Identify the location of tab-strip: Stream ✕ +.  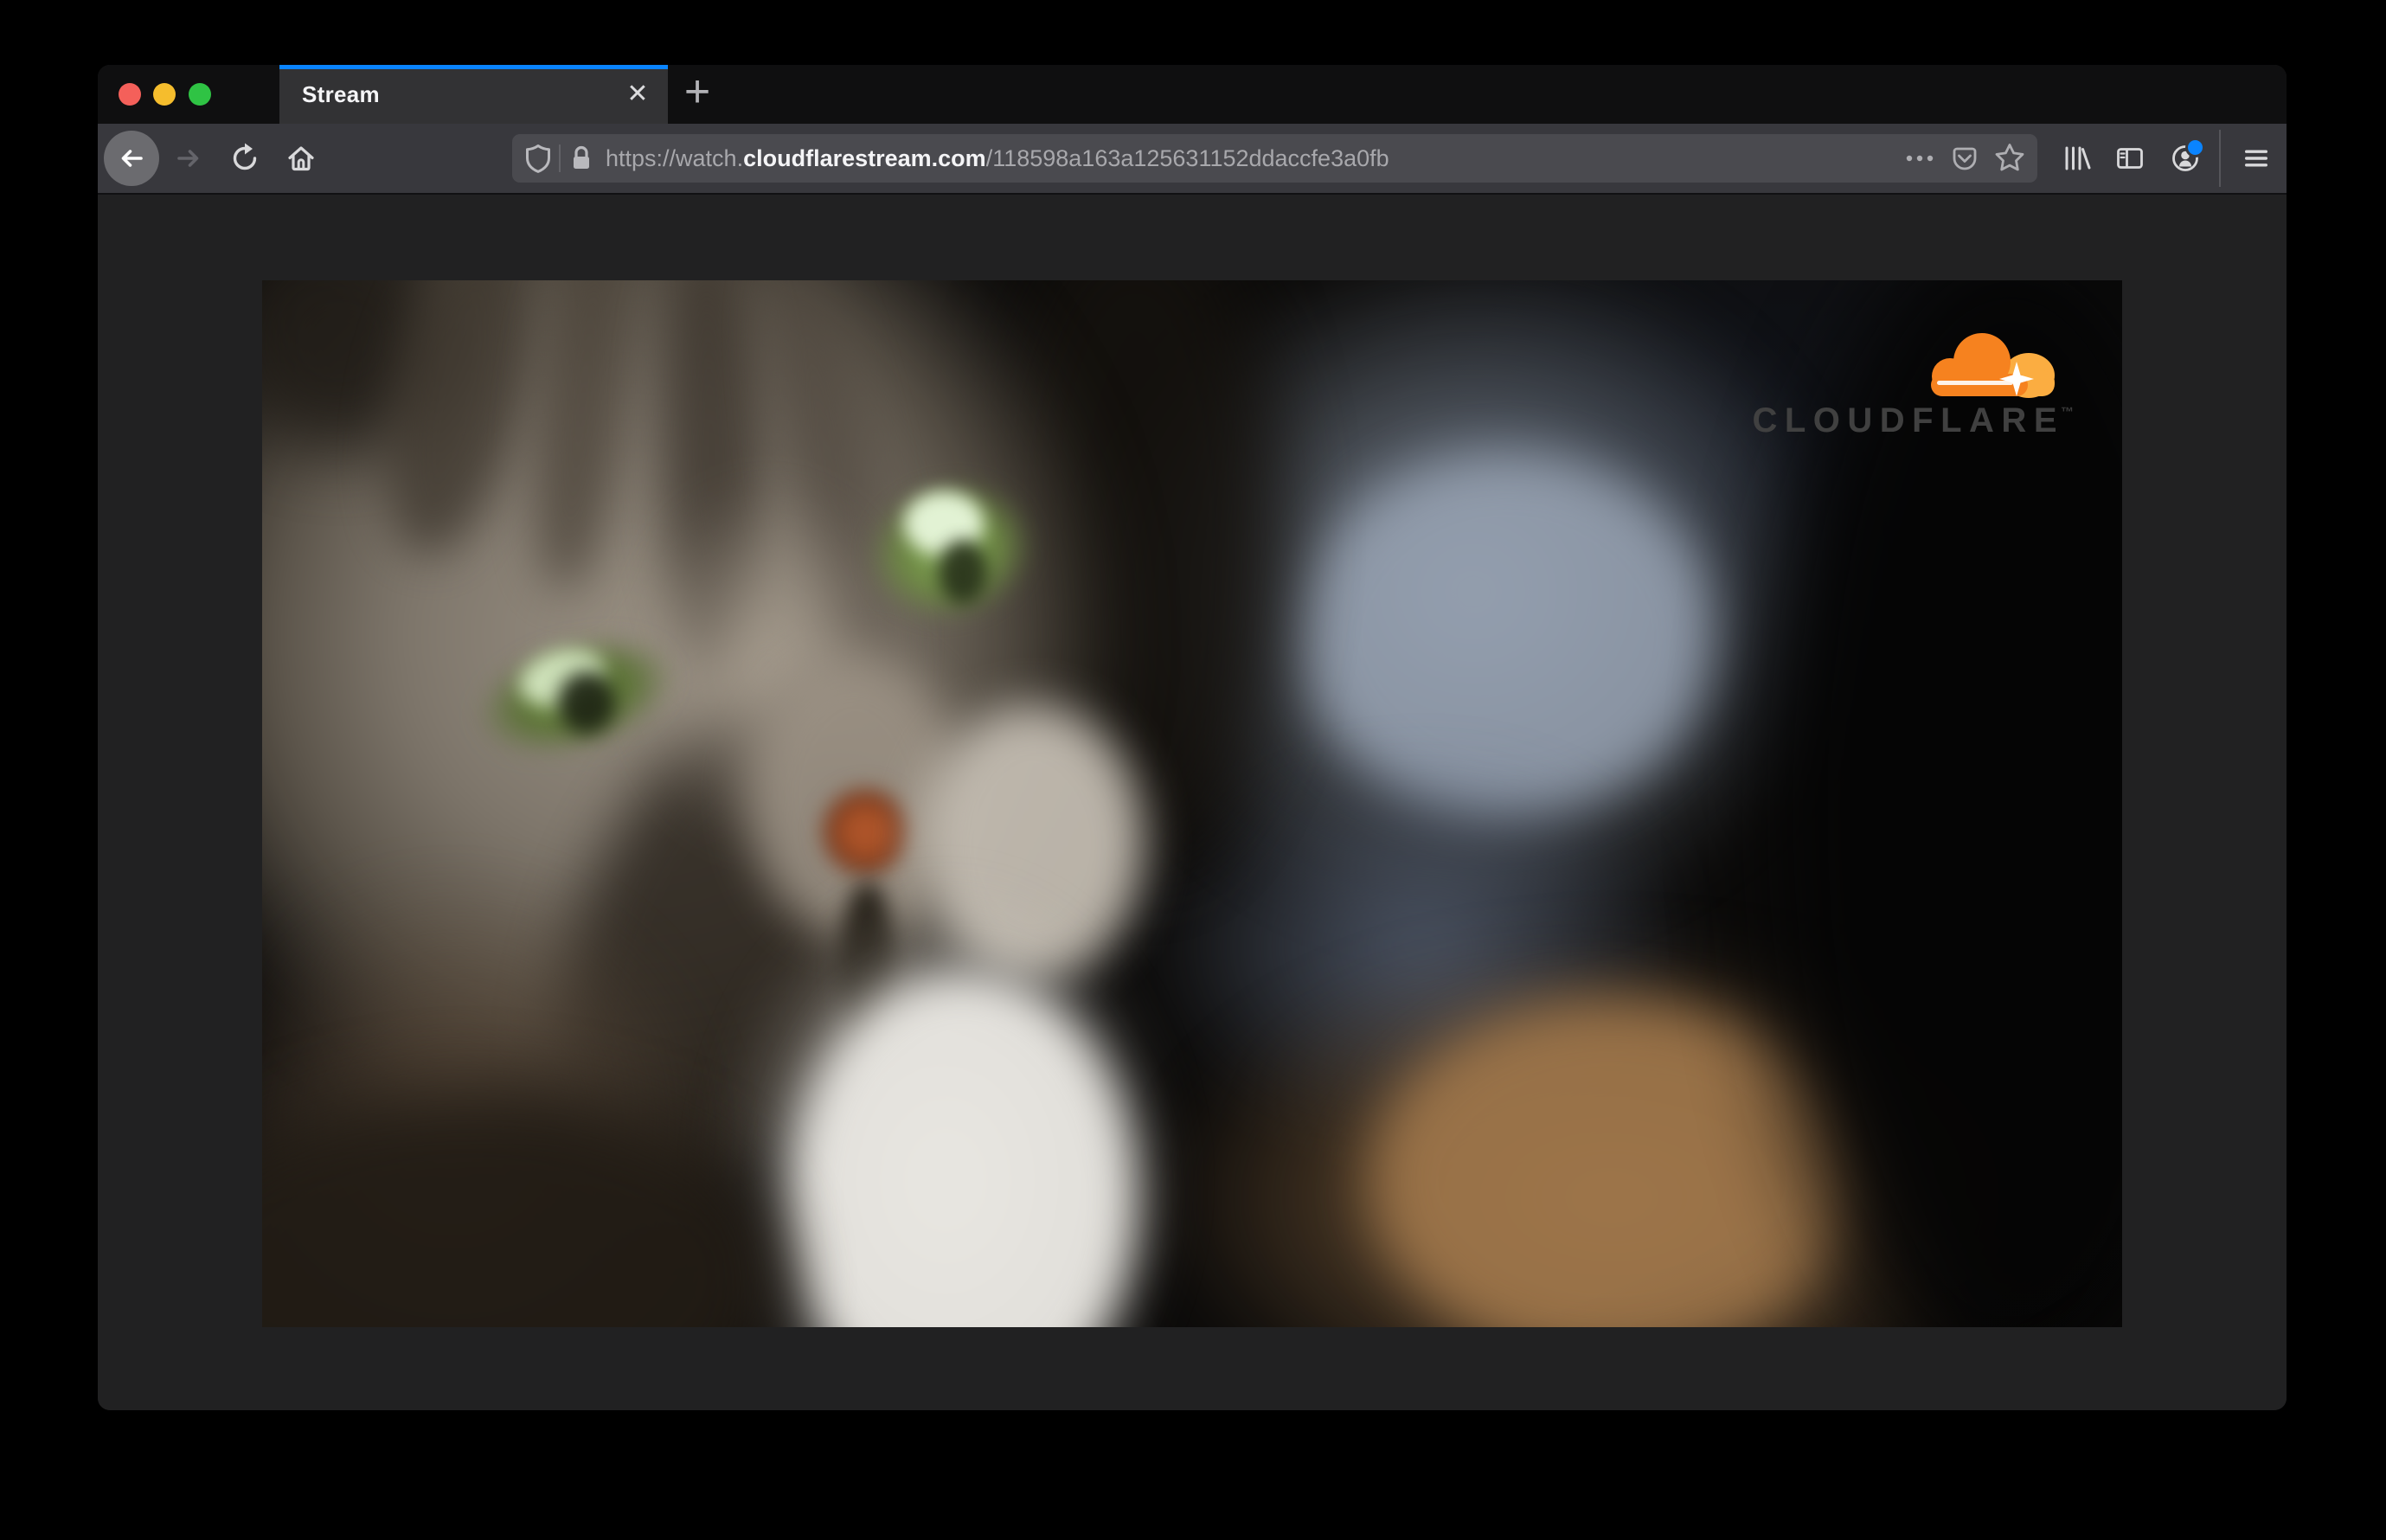
(1192, 94).